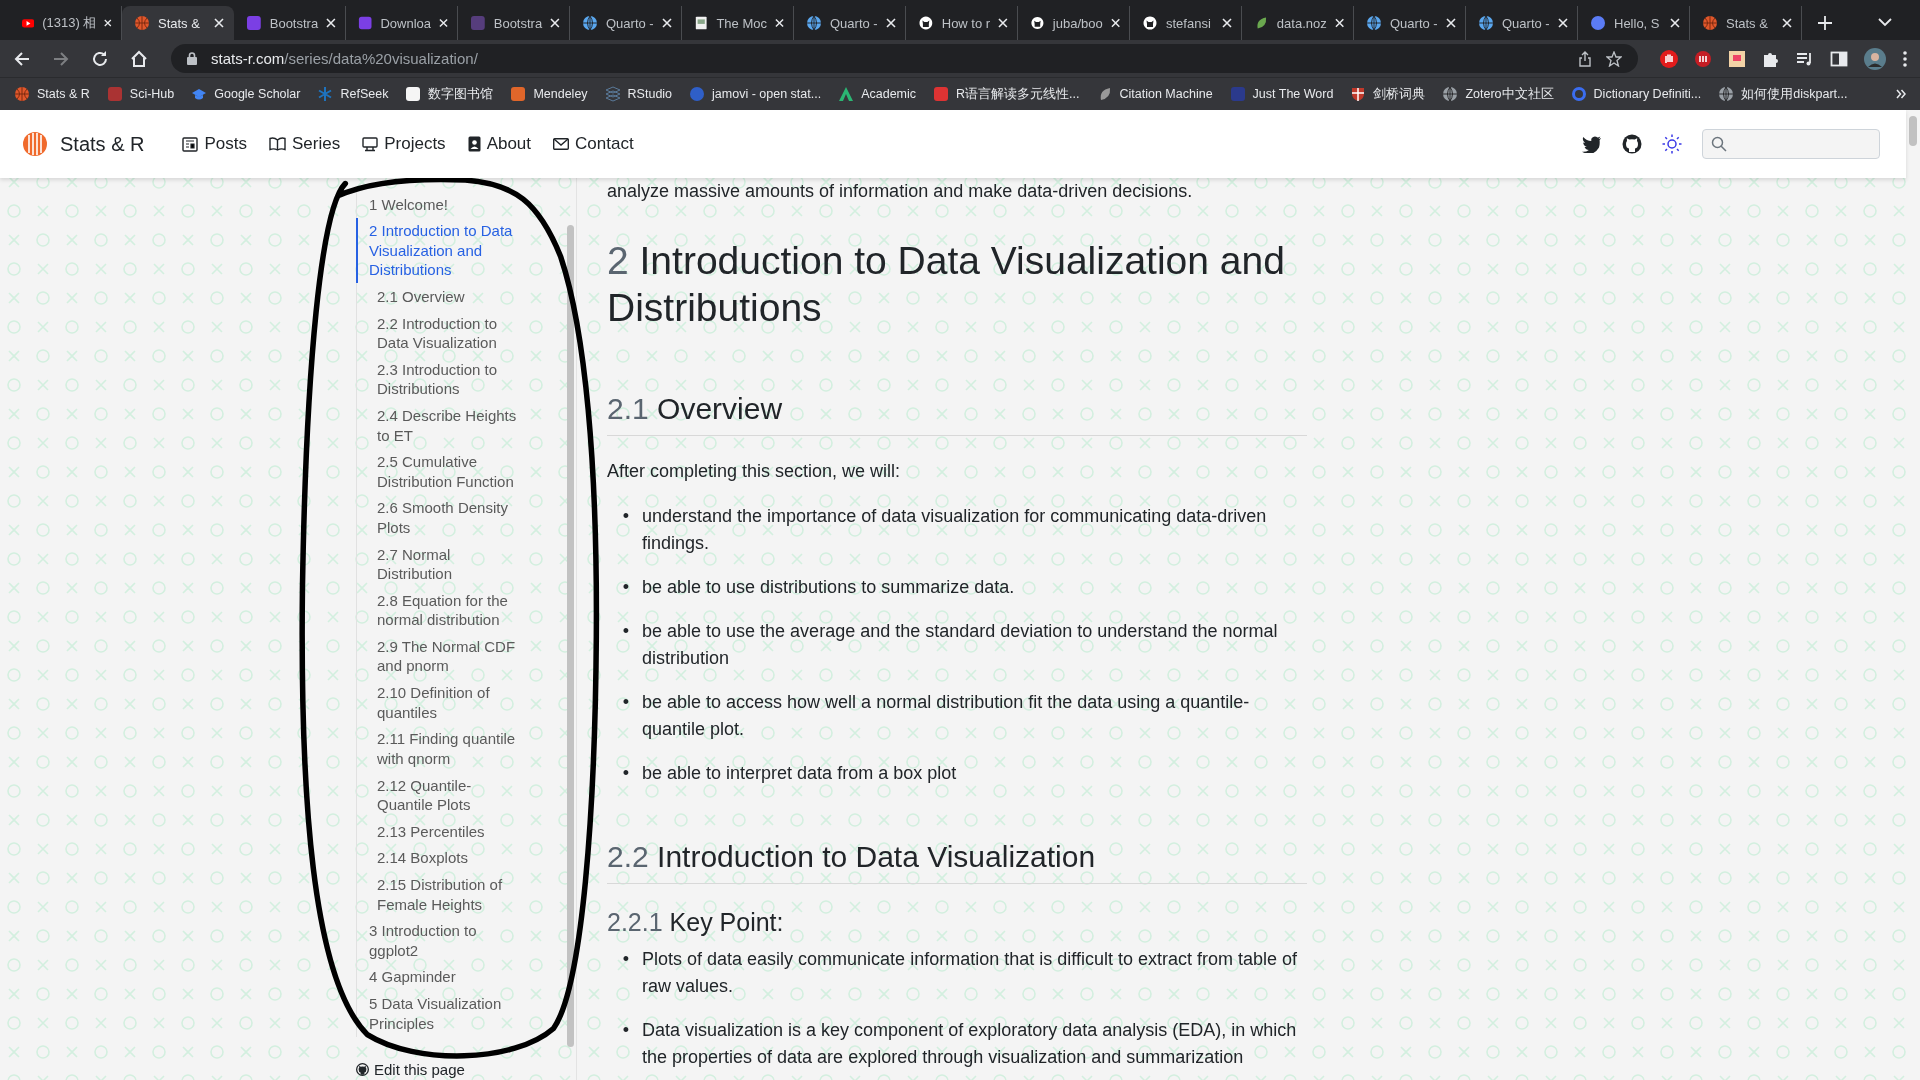  Describe the element at coordinates (440, 894) in the screenshot. I see `toc-link: 2.15 Distribution of Female Heights` at that location.